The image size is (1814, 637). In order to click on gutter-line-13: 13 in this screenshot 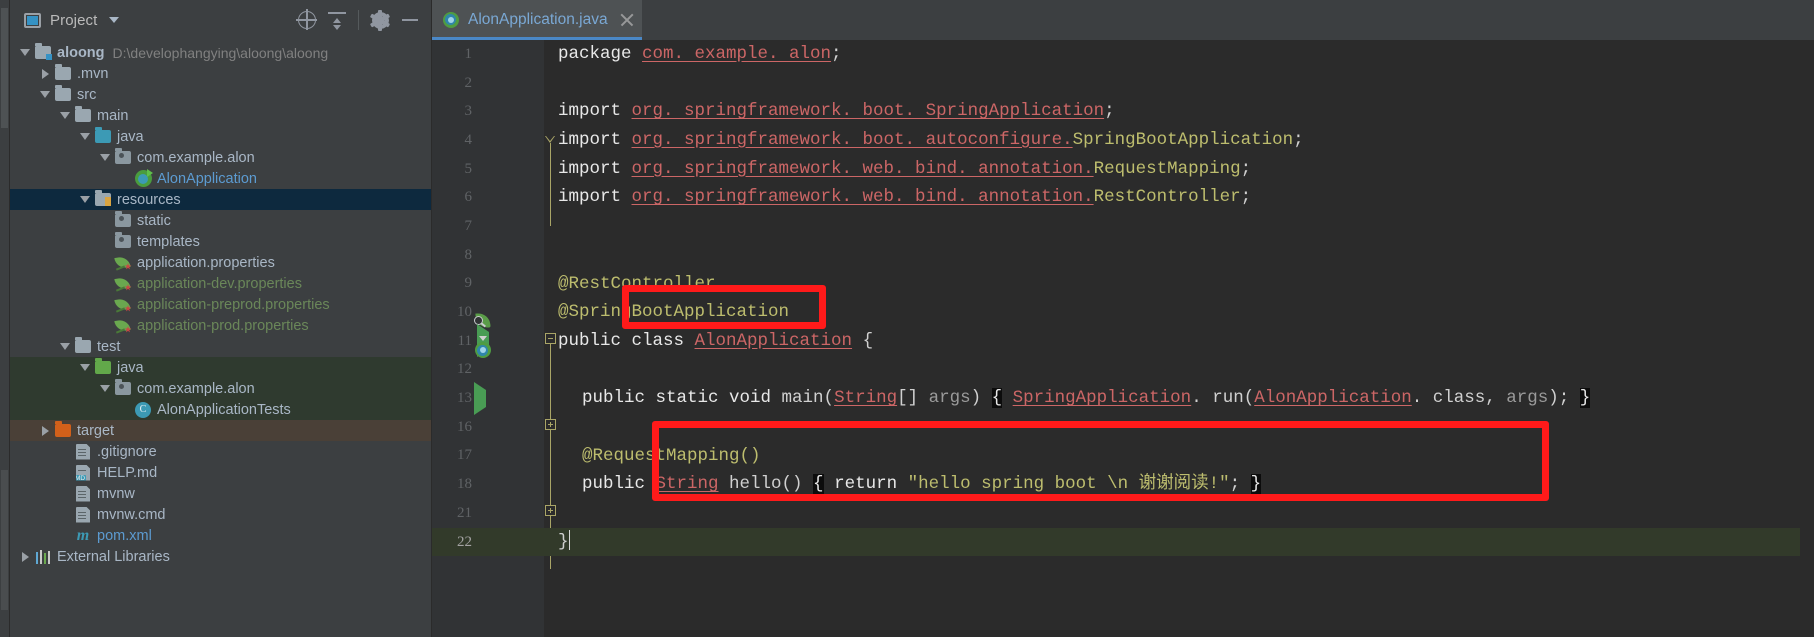, I will do `click(488, 398)`.